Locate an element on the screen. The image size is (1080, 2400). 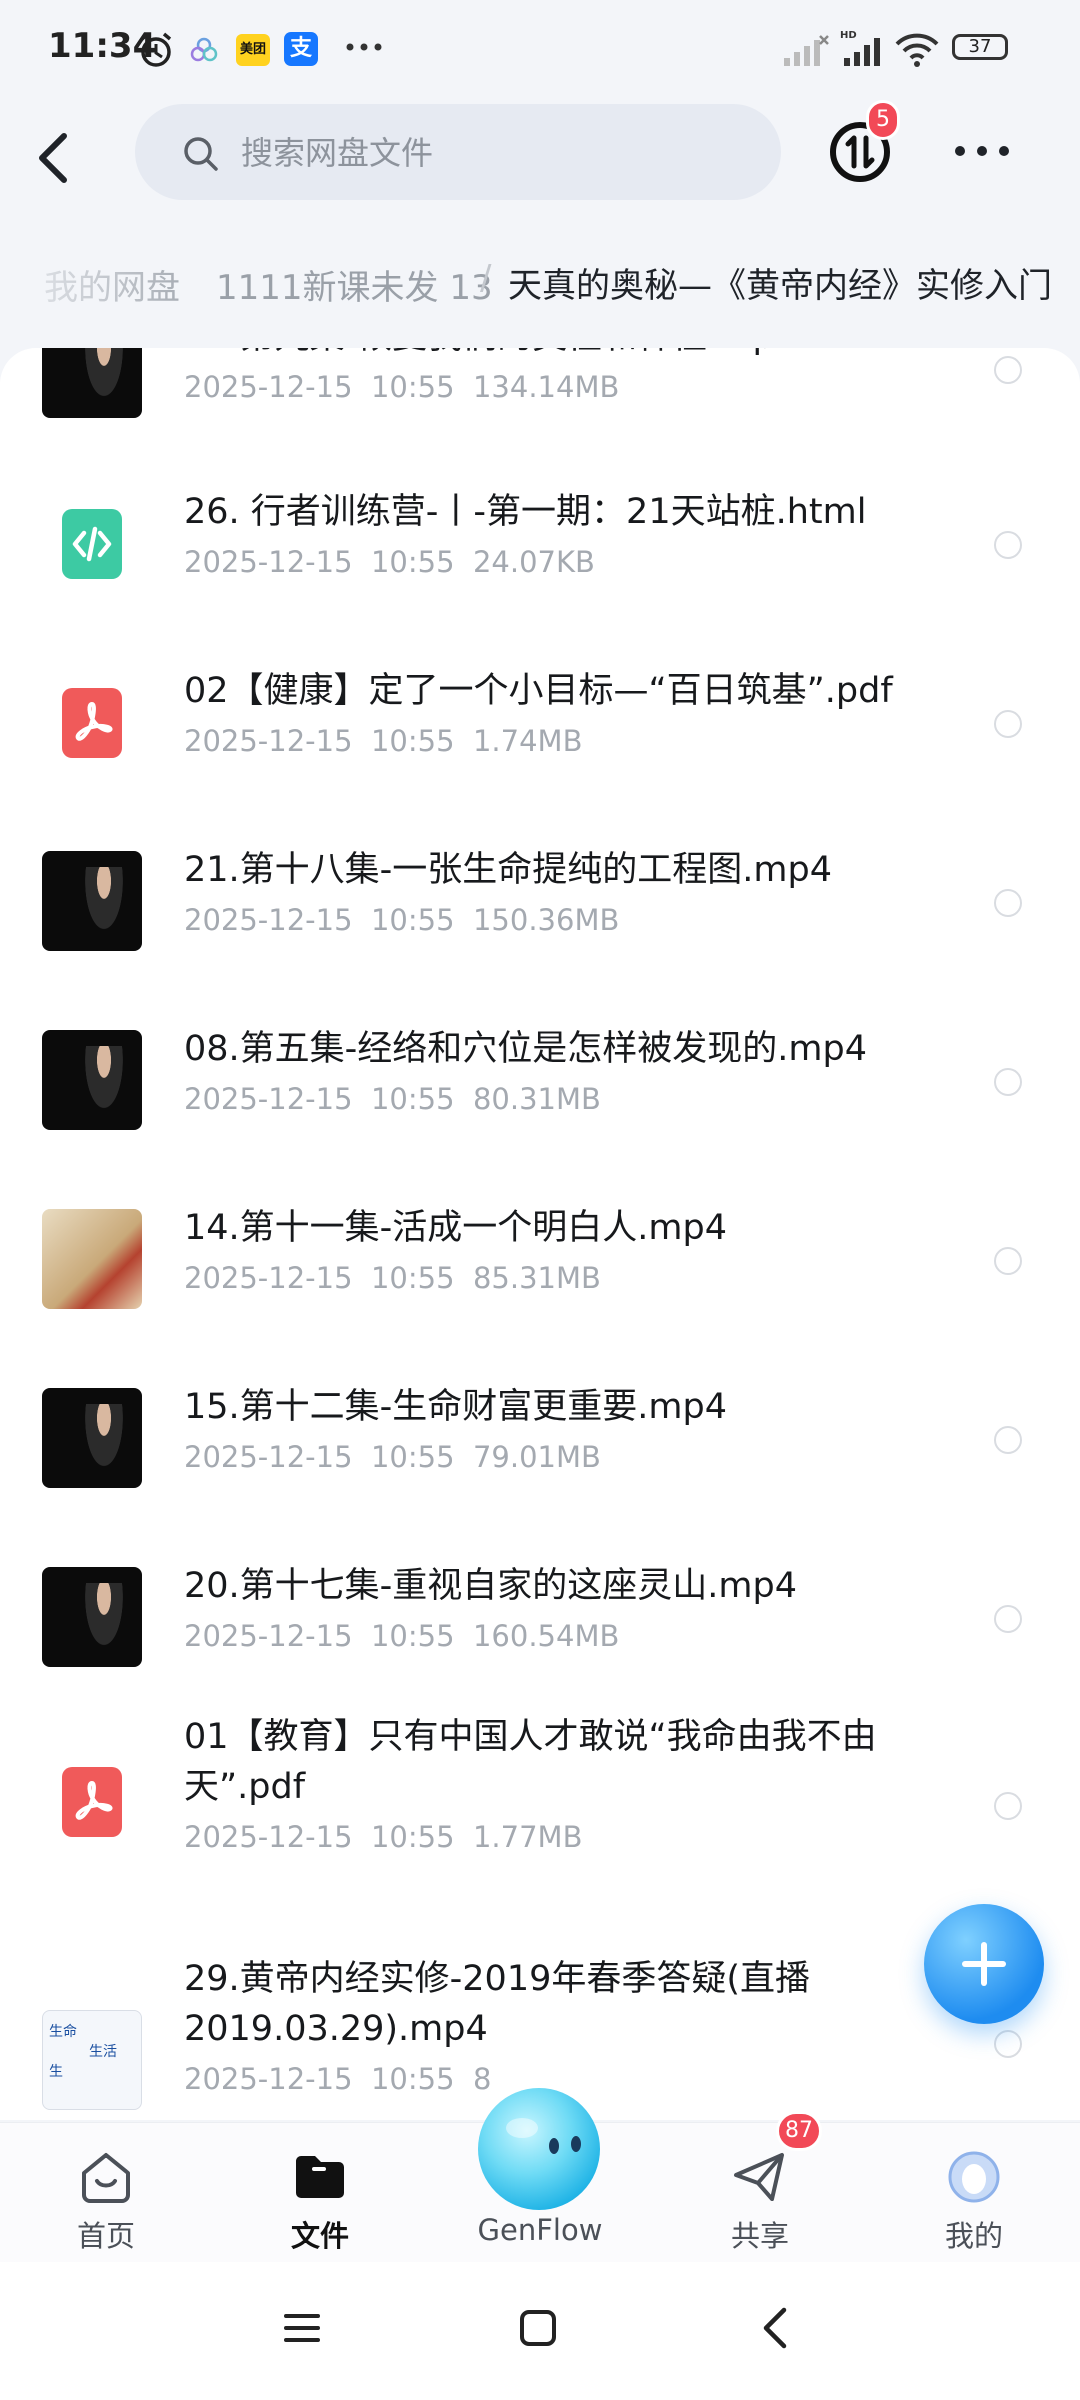
file-name: 26. 行者训练营-丨-第一期：21天站桩.html is located at coordinates (525, 512).